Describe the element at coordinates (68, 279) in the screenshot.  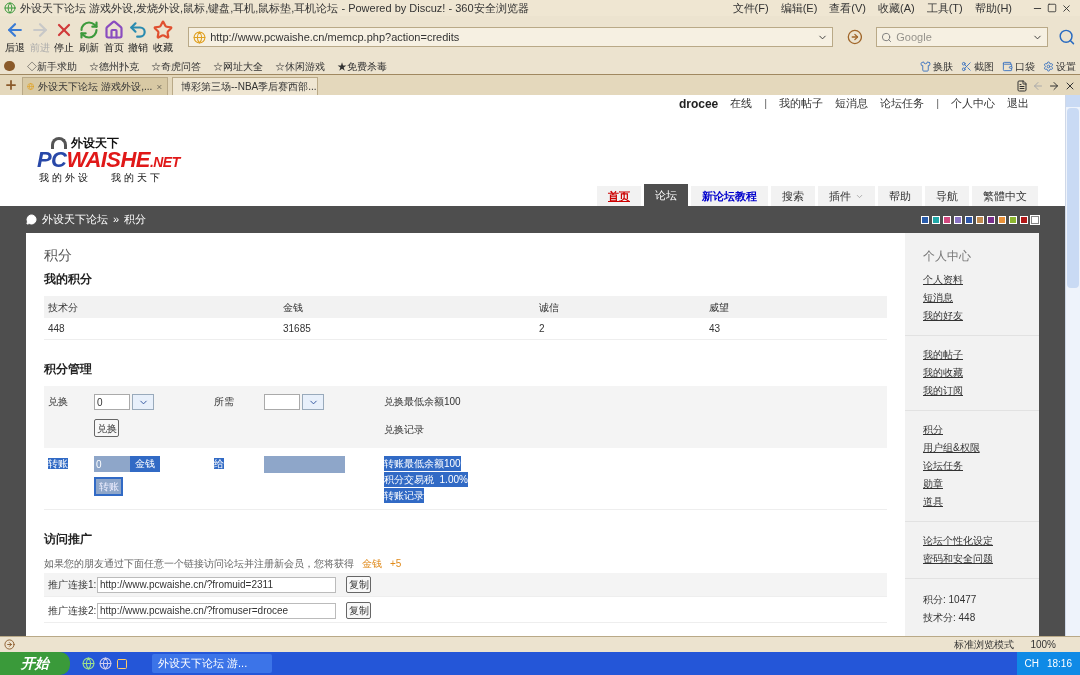
I see `section-heading: 我的积分` at that location.